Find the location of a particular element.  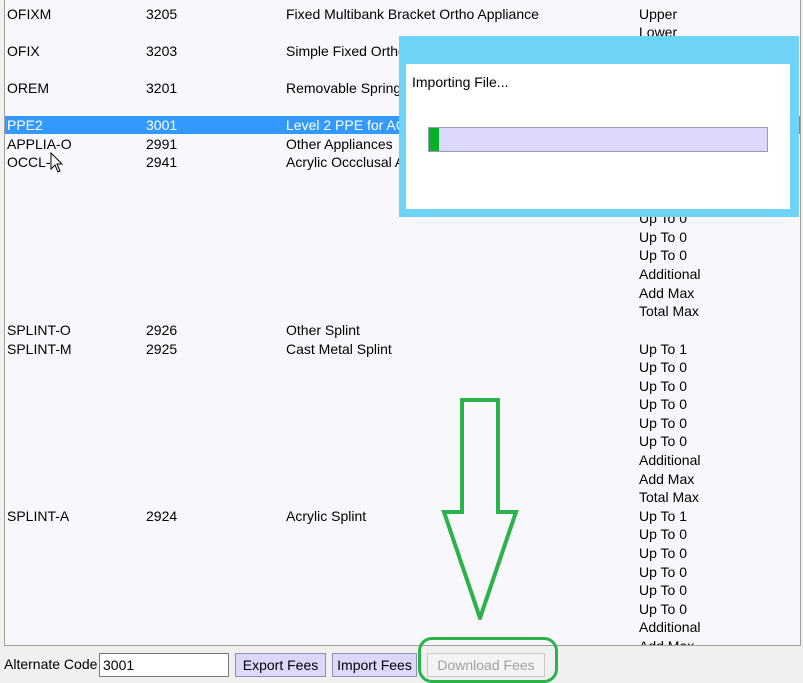

row-code: OFIXM is located at coordinates (29, 14).